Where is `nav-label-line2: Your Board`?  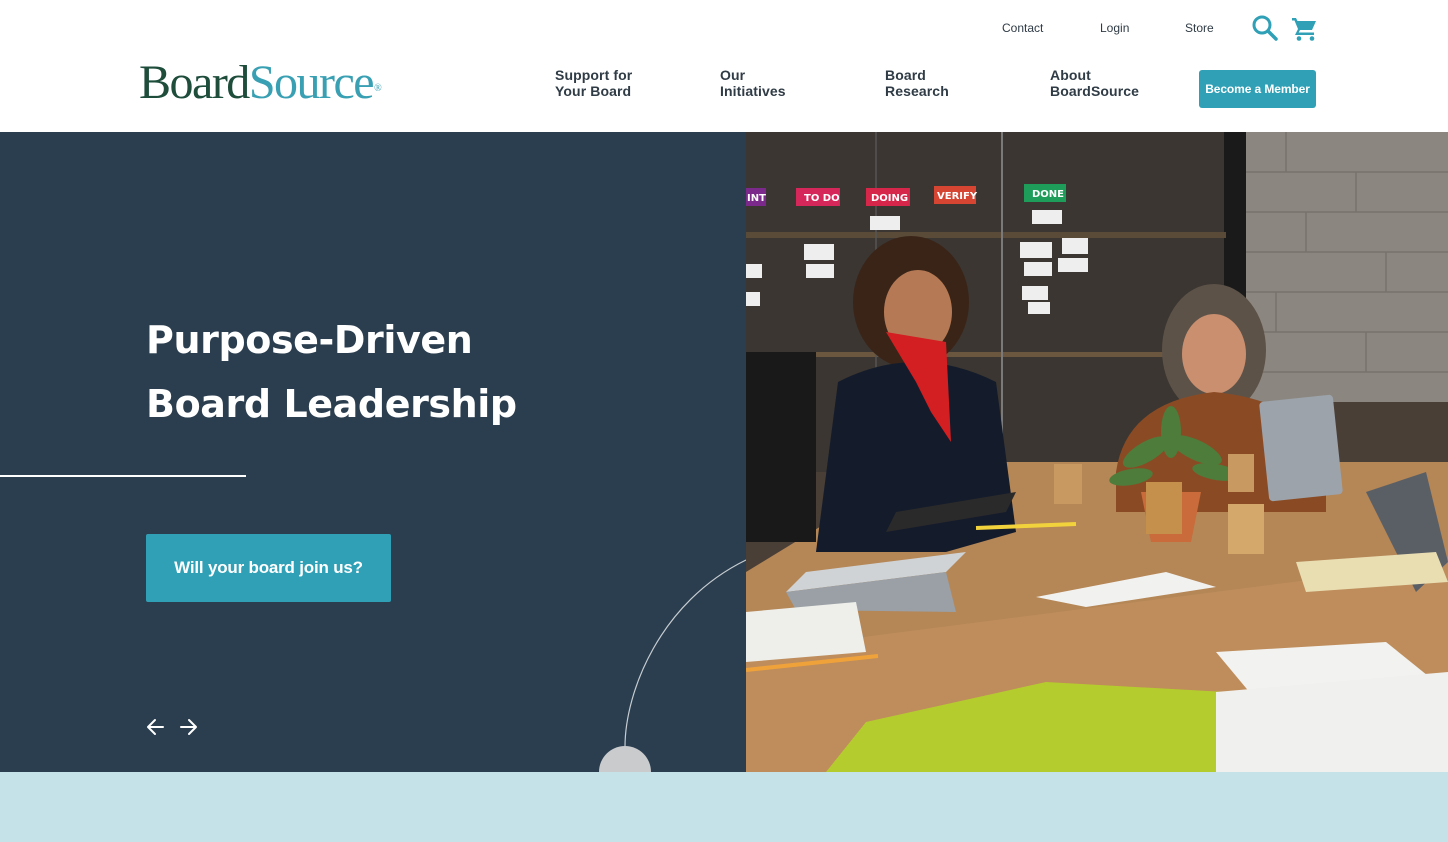 nav-label-line2: Your Board is located at coordinates (593, 91).